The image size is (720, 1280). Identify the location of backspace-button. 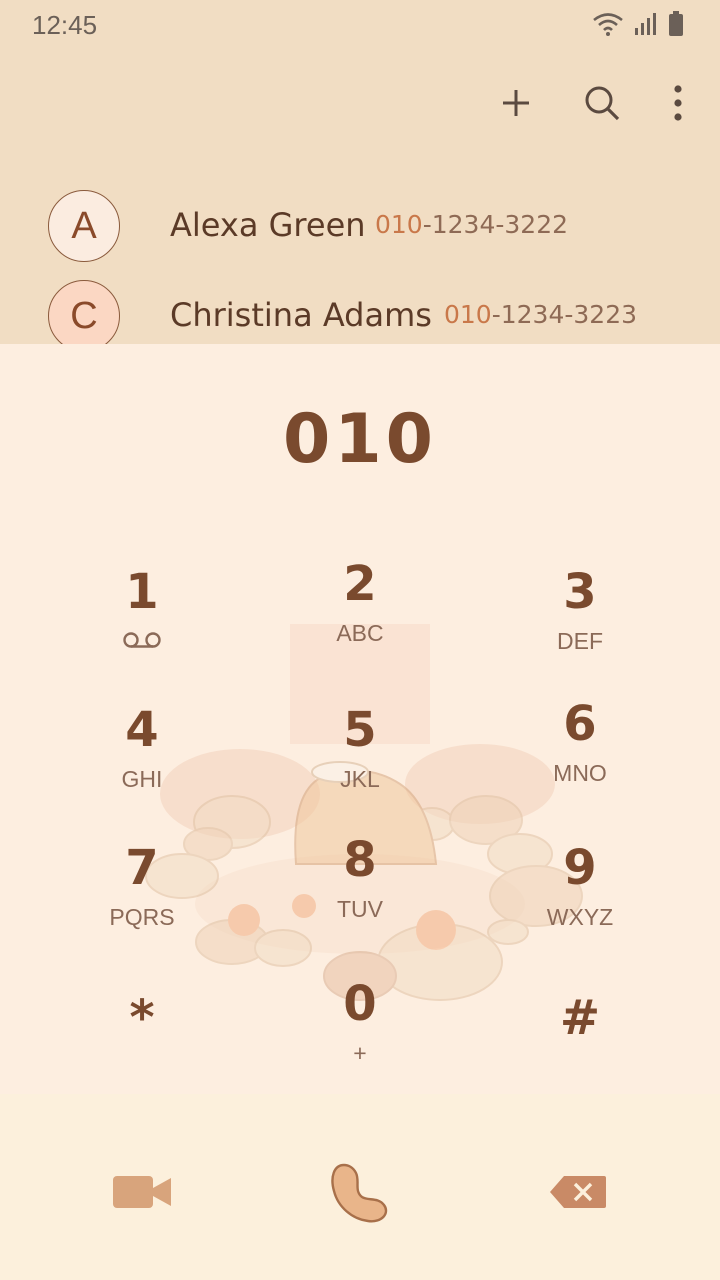
(578, 1194).